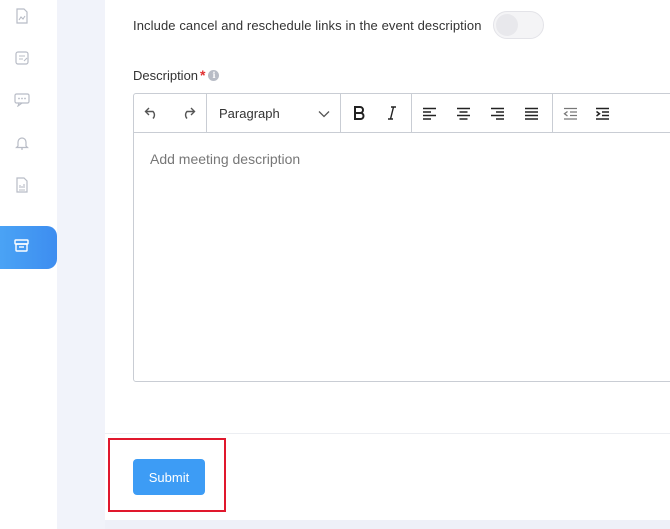 This screenshot has width=670, height=529. I want to click on description-label-row: Description * i, so click(176, 75).